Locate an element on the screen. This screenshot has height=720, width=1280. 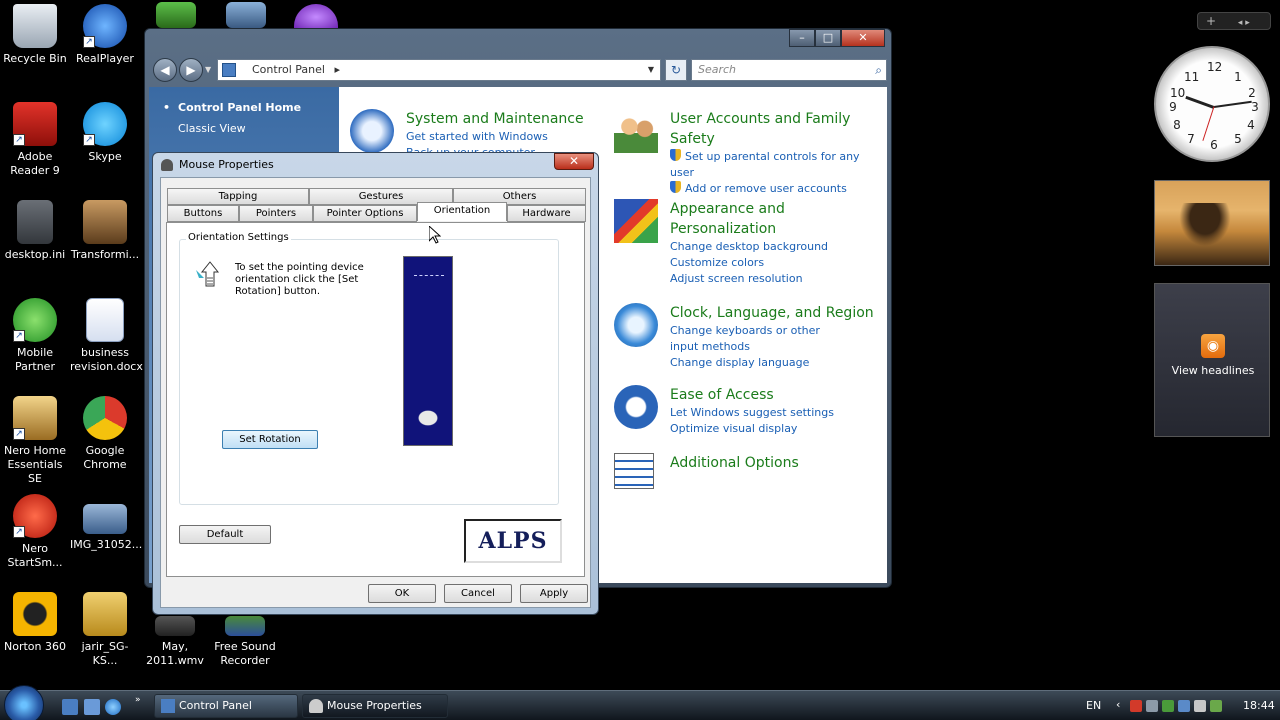
category-link: Get started with Windows is located at coordinates (506, 137).